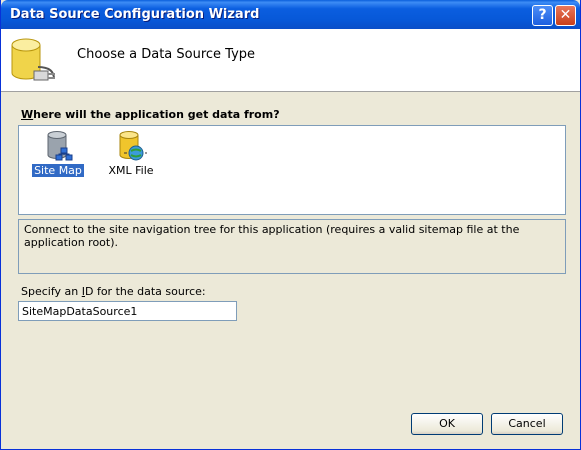 This screenshot has width=581, height=450. I want to click on database-plug-icon, so click(33, 59).